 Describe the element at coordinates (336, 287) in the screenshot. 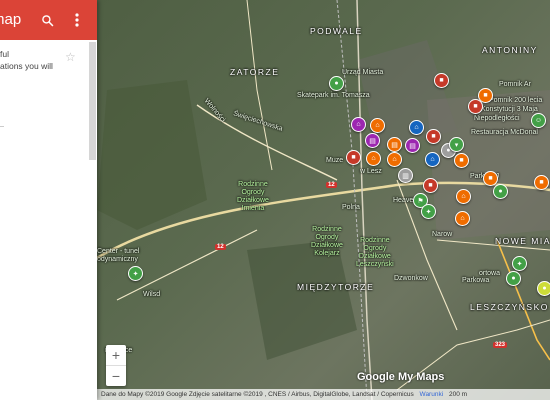

I see `district-label: MIĘDZYTORZE` at that location.